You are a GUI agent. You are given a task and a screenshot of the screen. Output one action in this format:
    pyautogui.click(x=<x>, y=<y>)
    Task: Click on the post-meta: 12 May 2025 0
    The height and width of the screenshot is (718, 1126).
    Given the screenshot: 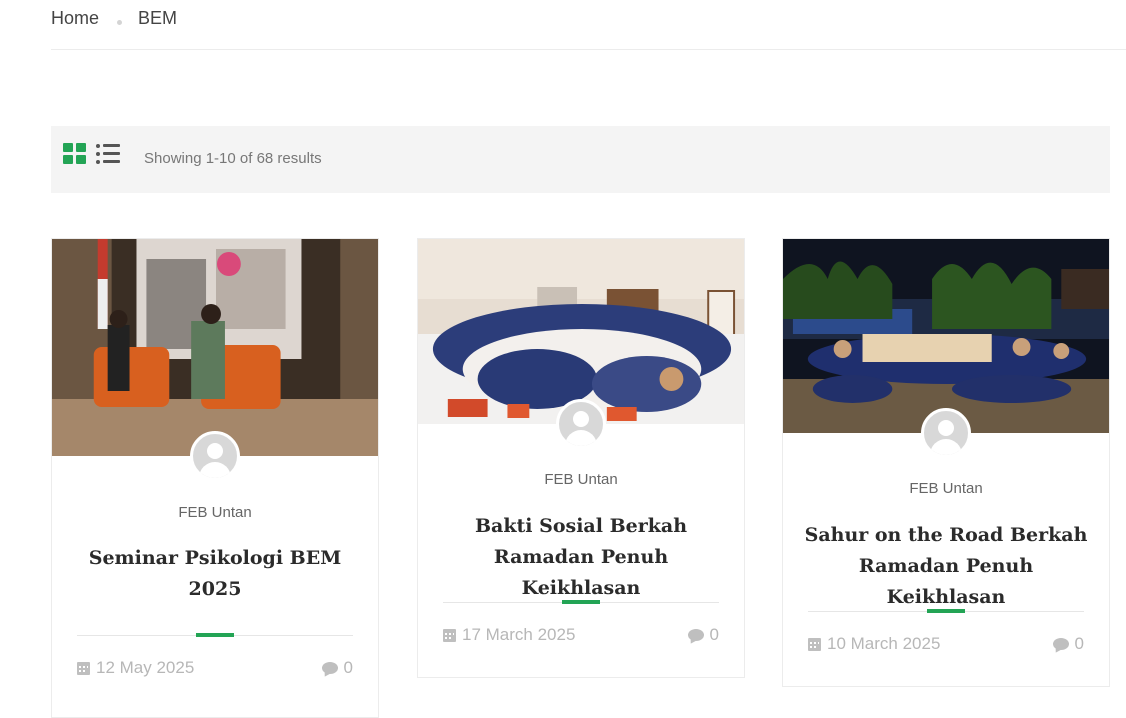 What is the action you would take?
    pyautogui.click(x=215, y=670)
    